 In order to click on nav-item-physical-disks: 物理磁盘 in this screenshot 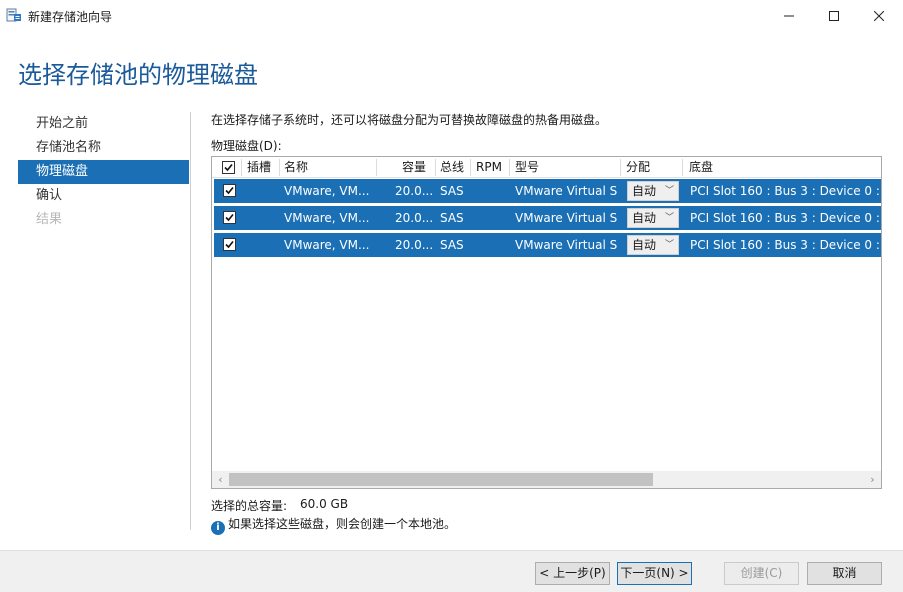, I will do `click(103, 172)`.